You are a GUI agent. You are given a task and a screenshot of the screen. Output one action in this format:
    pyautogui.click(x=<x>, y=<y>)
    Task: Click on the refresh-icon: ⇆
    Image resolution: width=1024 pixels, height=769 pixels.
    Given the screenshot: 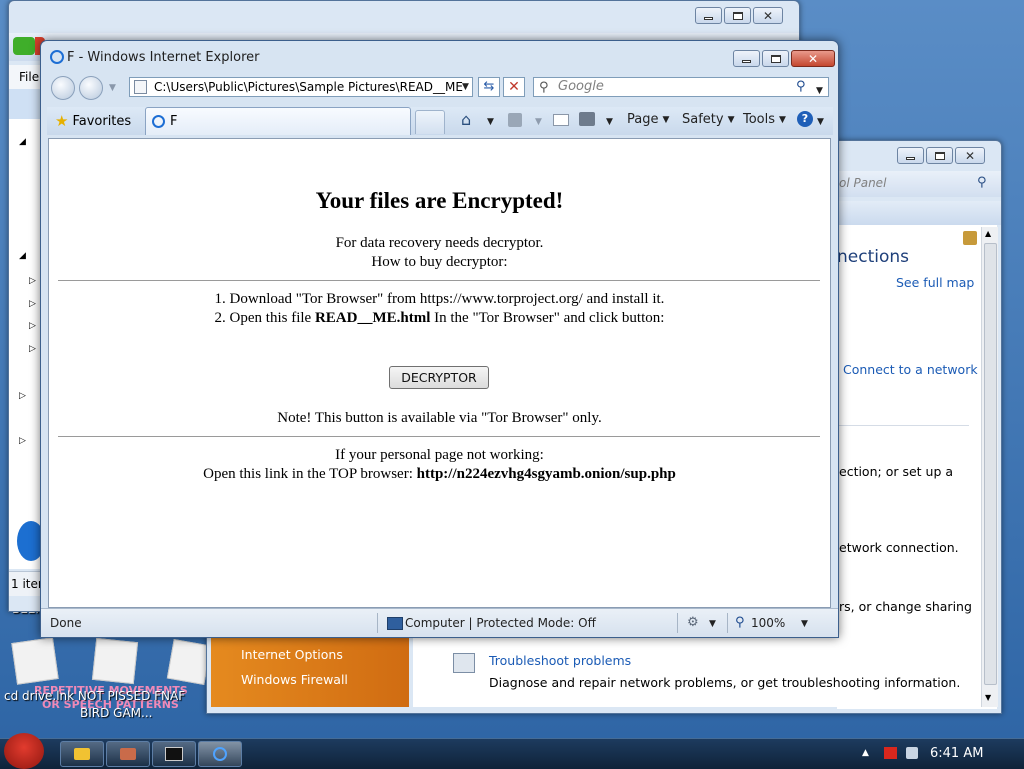 What is the action you would take?
    pyautogui.click(x=489, y=87)
    